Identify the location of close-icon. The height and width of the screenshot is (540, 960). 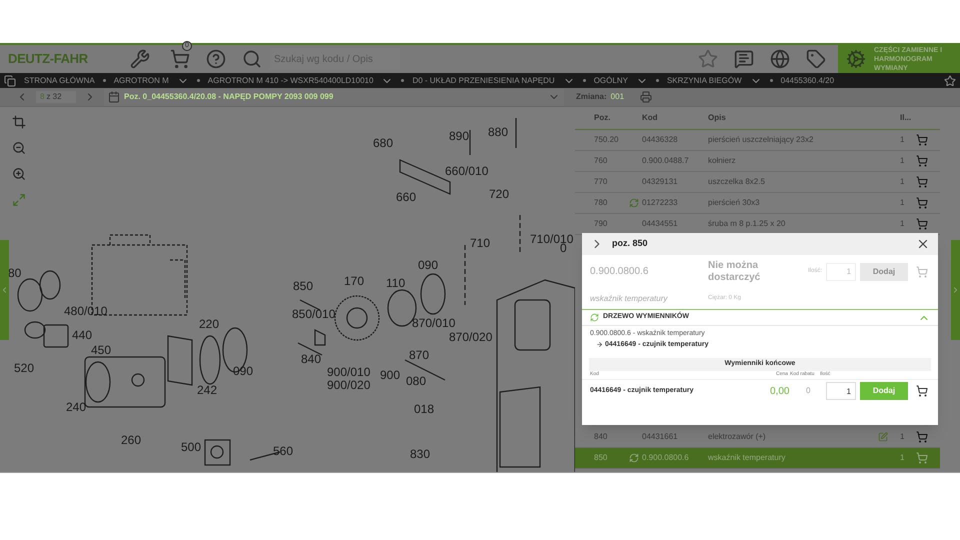
(923, 244).